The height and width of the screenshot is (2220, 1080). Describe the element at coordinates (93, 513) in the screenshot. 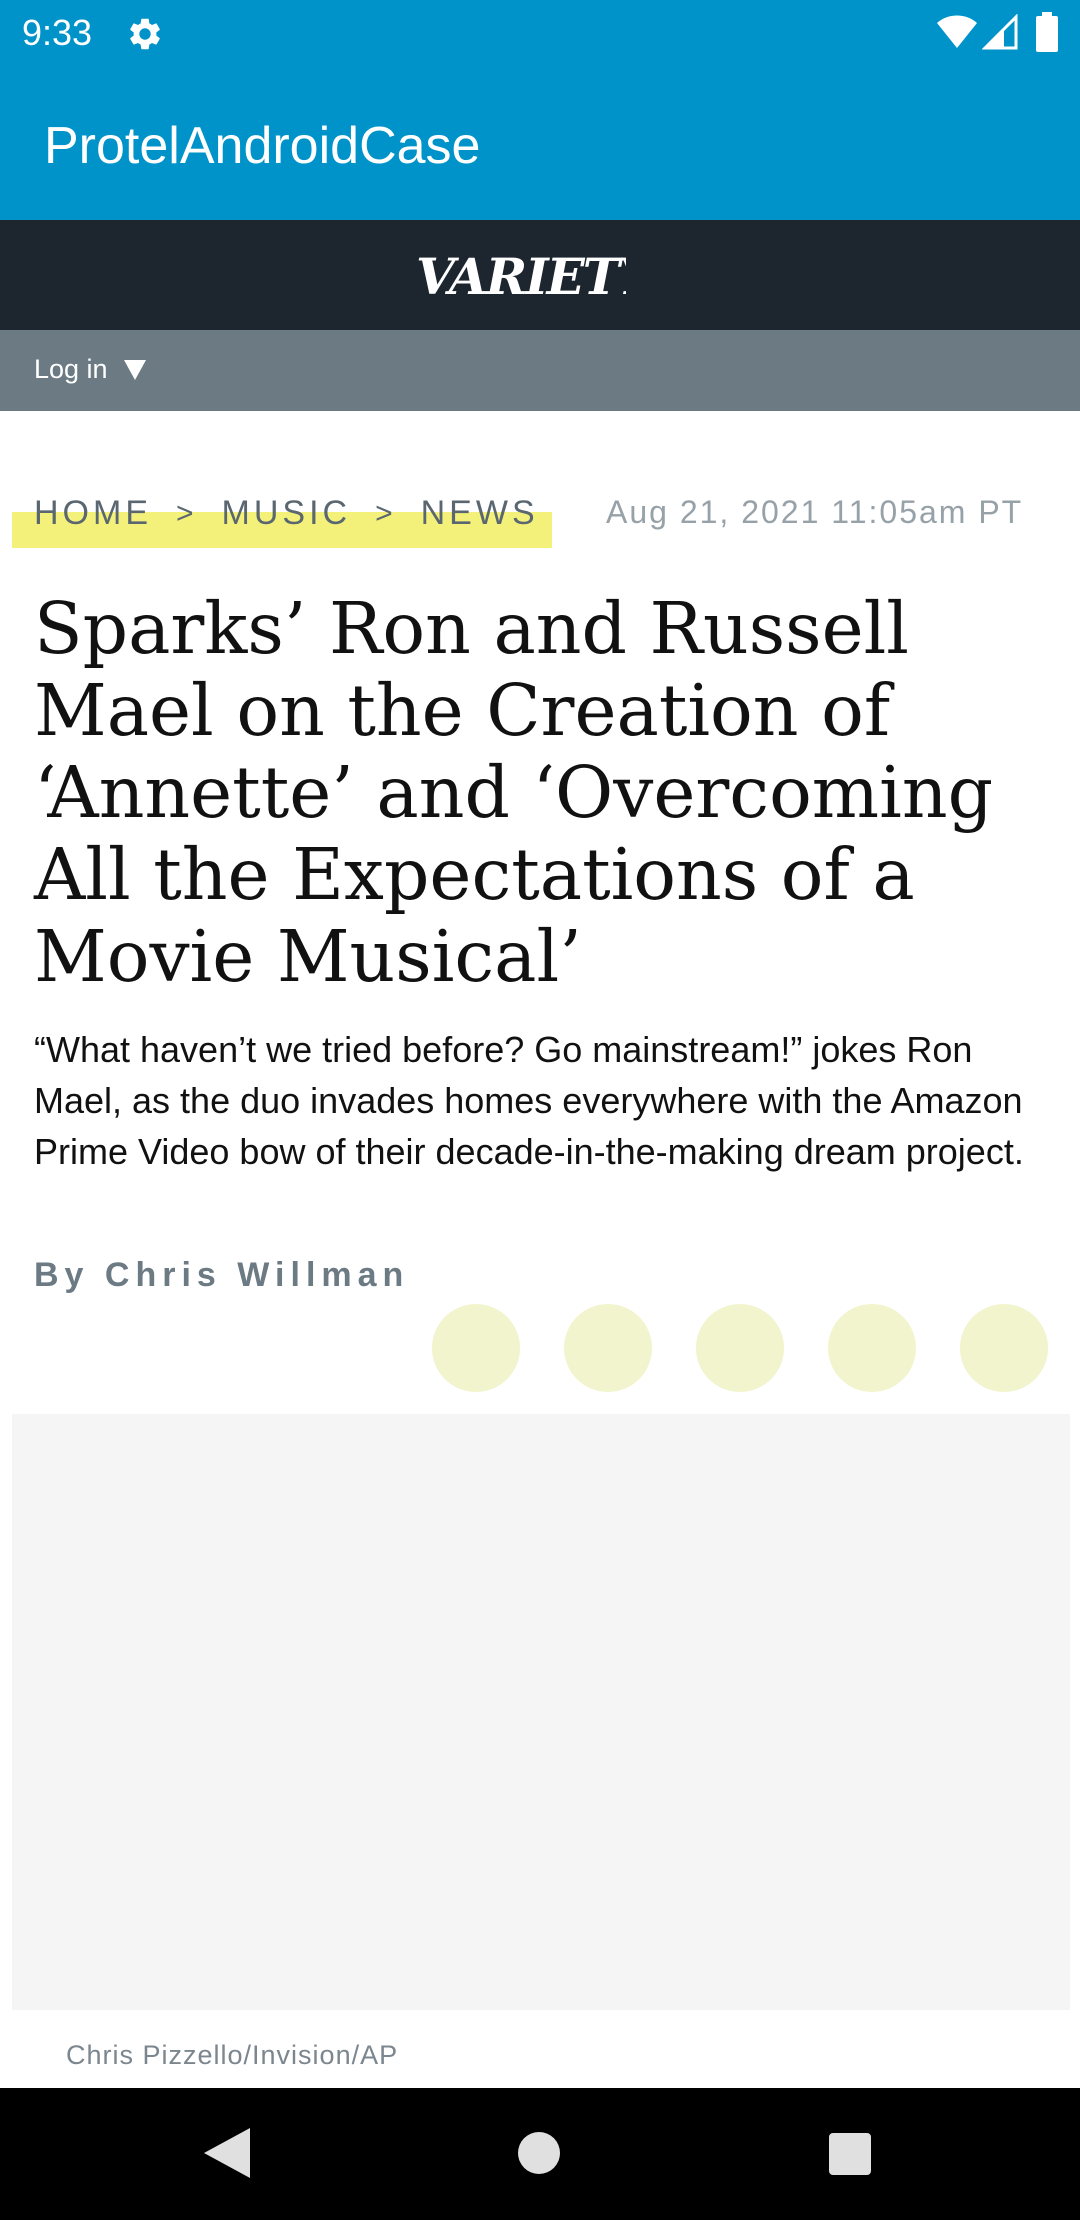

I see `breadcrumb-home: HOME` at that location.